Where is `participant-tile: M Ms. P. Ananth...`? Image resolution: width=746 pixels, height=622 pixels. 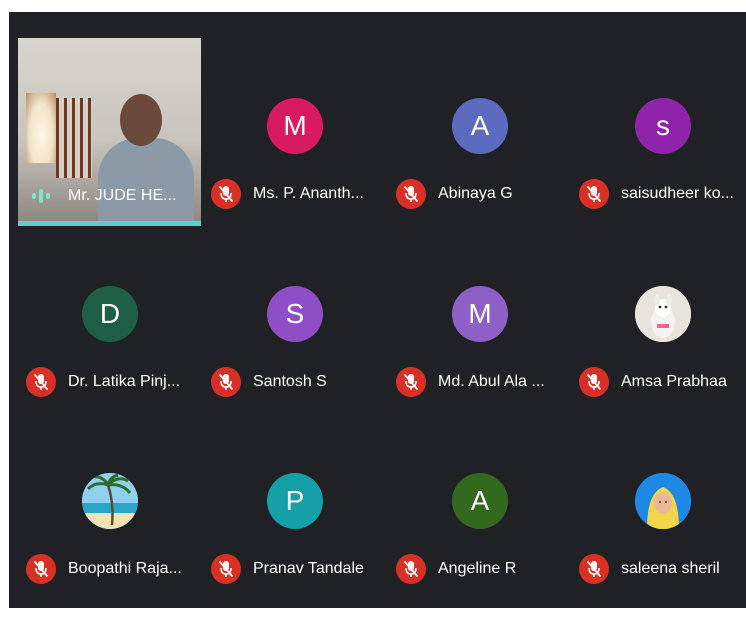 participant-tile: M Ms. P. Ananth... is located at coordinates (294, 131).